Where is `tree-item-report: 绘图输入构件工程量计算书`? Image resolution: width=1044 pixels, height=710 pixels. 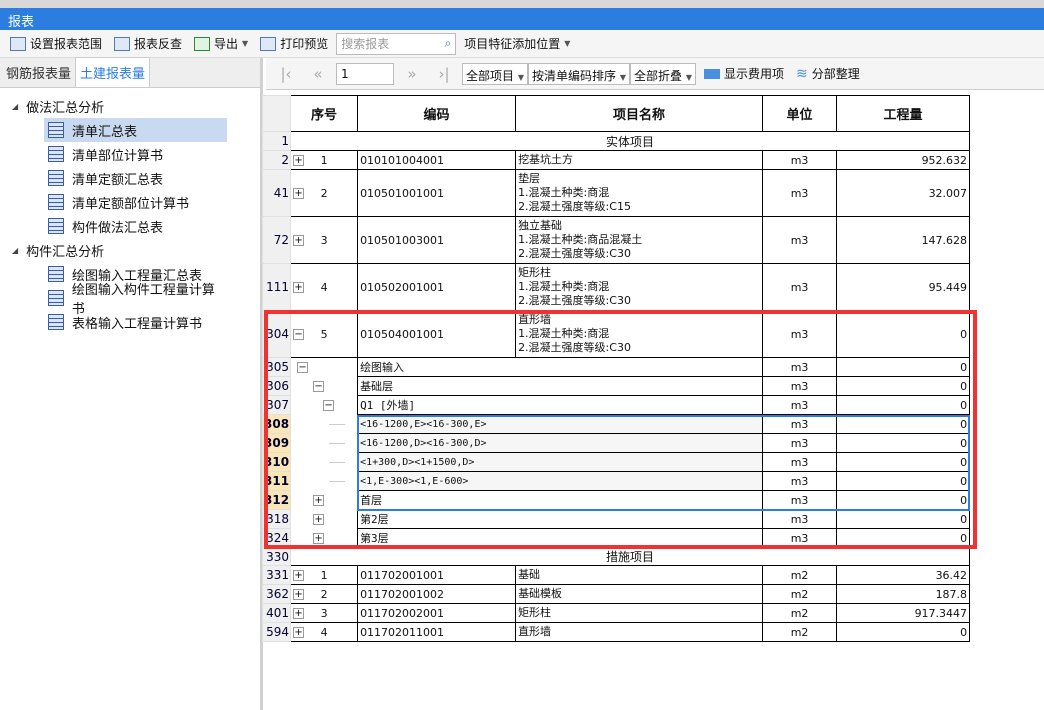
tree-item-report: 绘图输入构件工程量计算书 is located at coordinates (135, 300).